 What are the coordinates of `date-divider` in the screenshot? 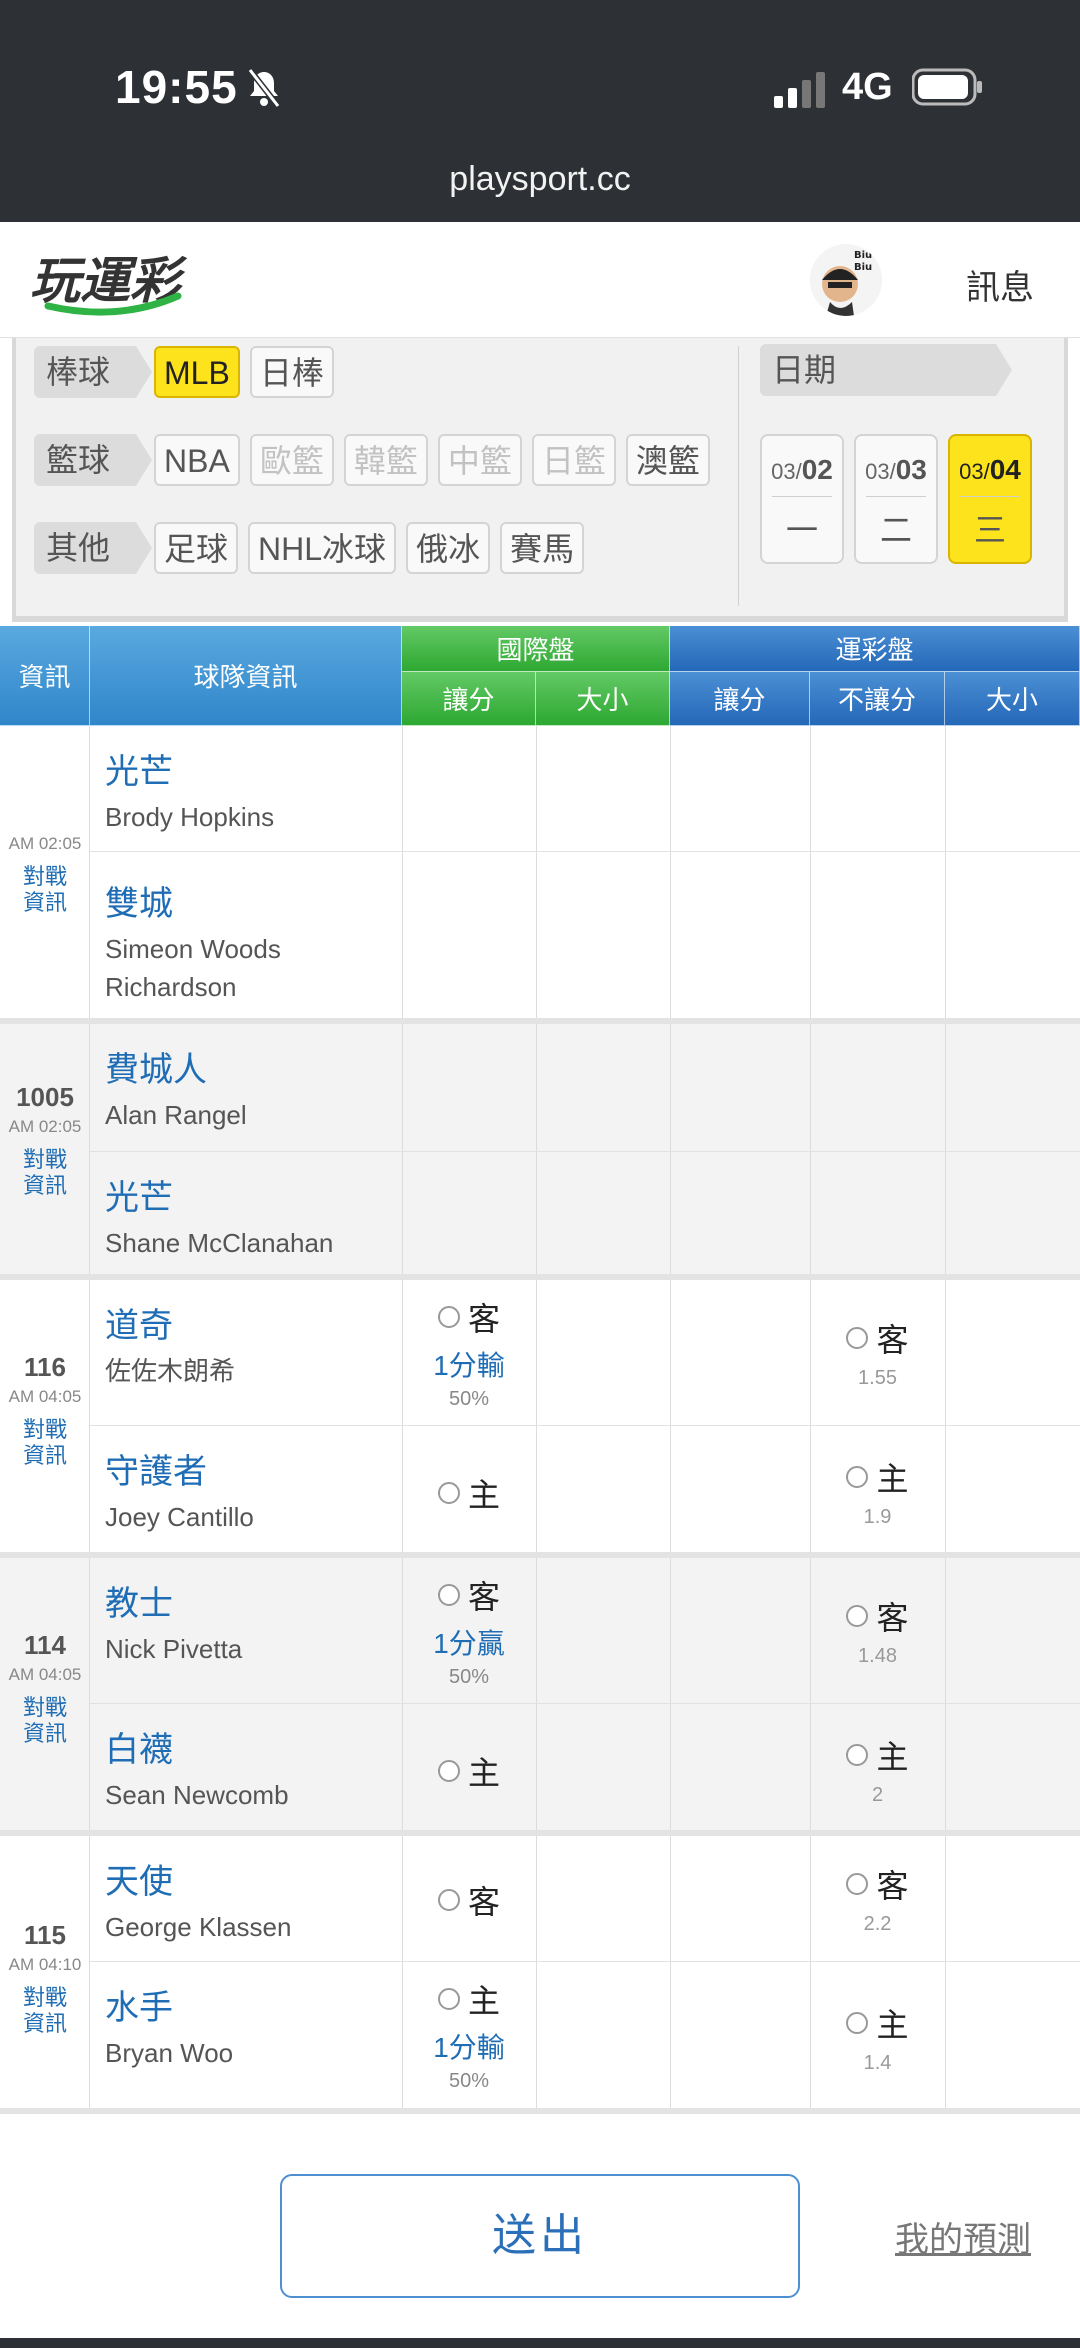 It's located at (802, 496).